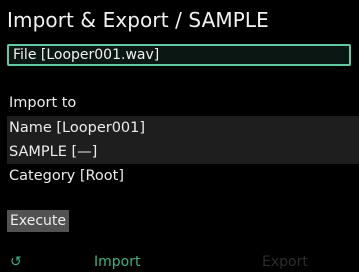 This screenshot has width=359, height=272. I want to click on import-to-label: Import to, so click(43, 103).